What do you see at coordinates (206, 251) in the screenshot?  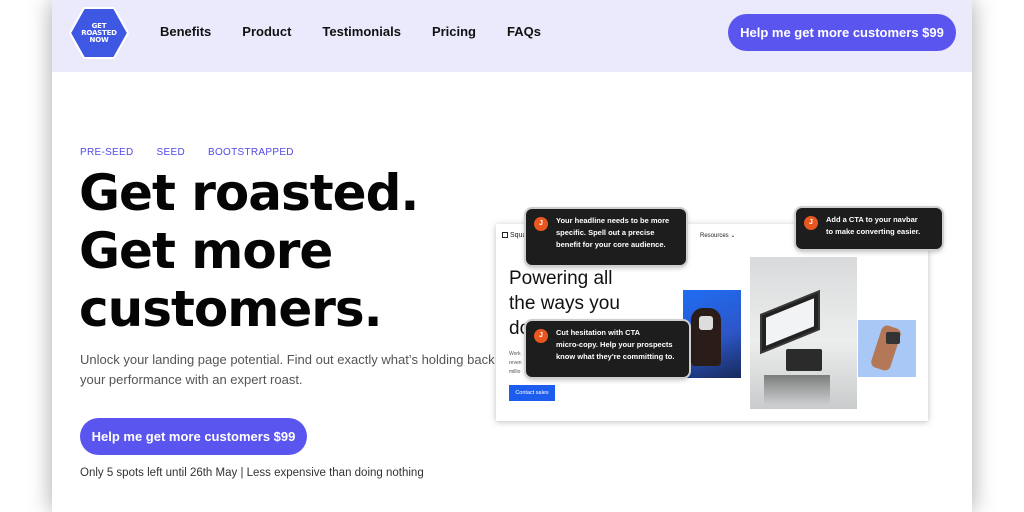 I see `headline-line: Get more` at bounding box center [206, 251].